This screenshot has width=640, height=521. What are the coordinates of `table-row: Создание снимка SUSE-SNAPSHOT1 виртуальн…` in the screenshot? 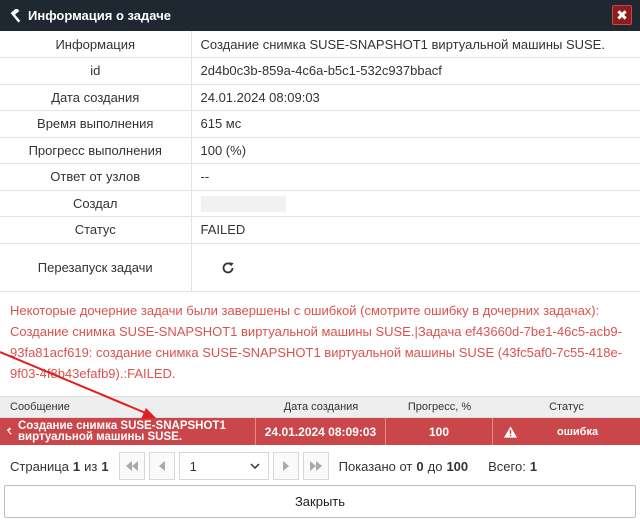 It's located at (320, 431).